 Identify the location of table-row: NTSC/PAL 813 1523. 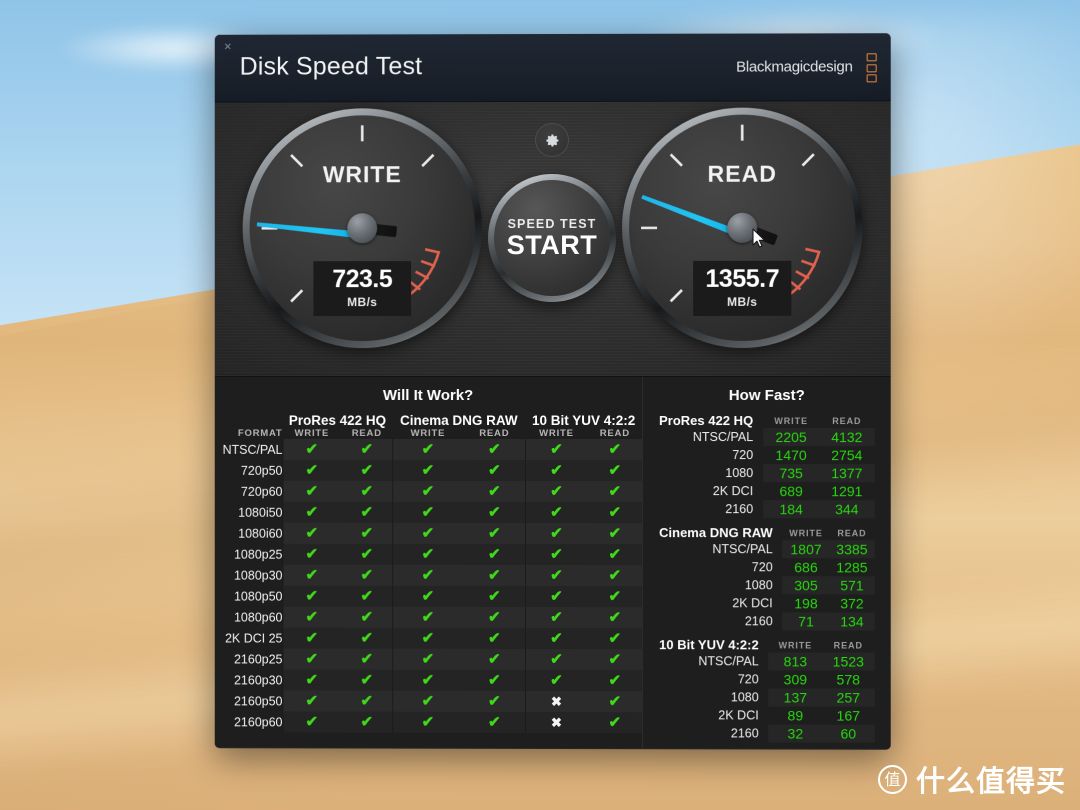
(767, 661).